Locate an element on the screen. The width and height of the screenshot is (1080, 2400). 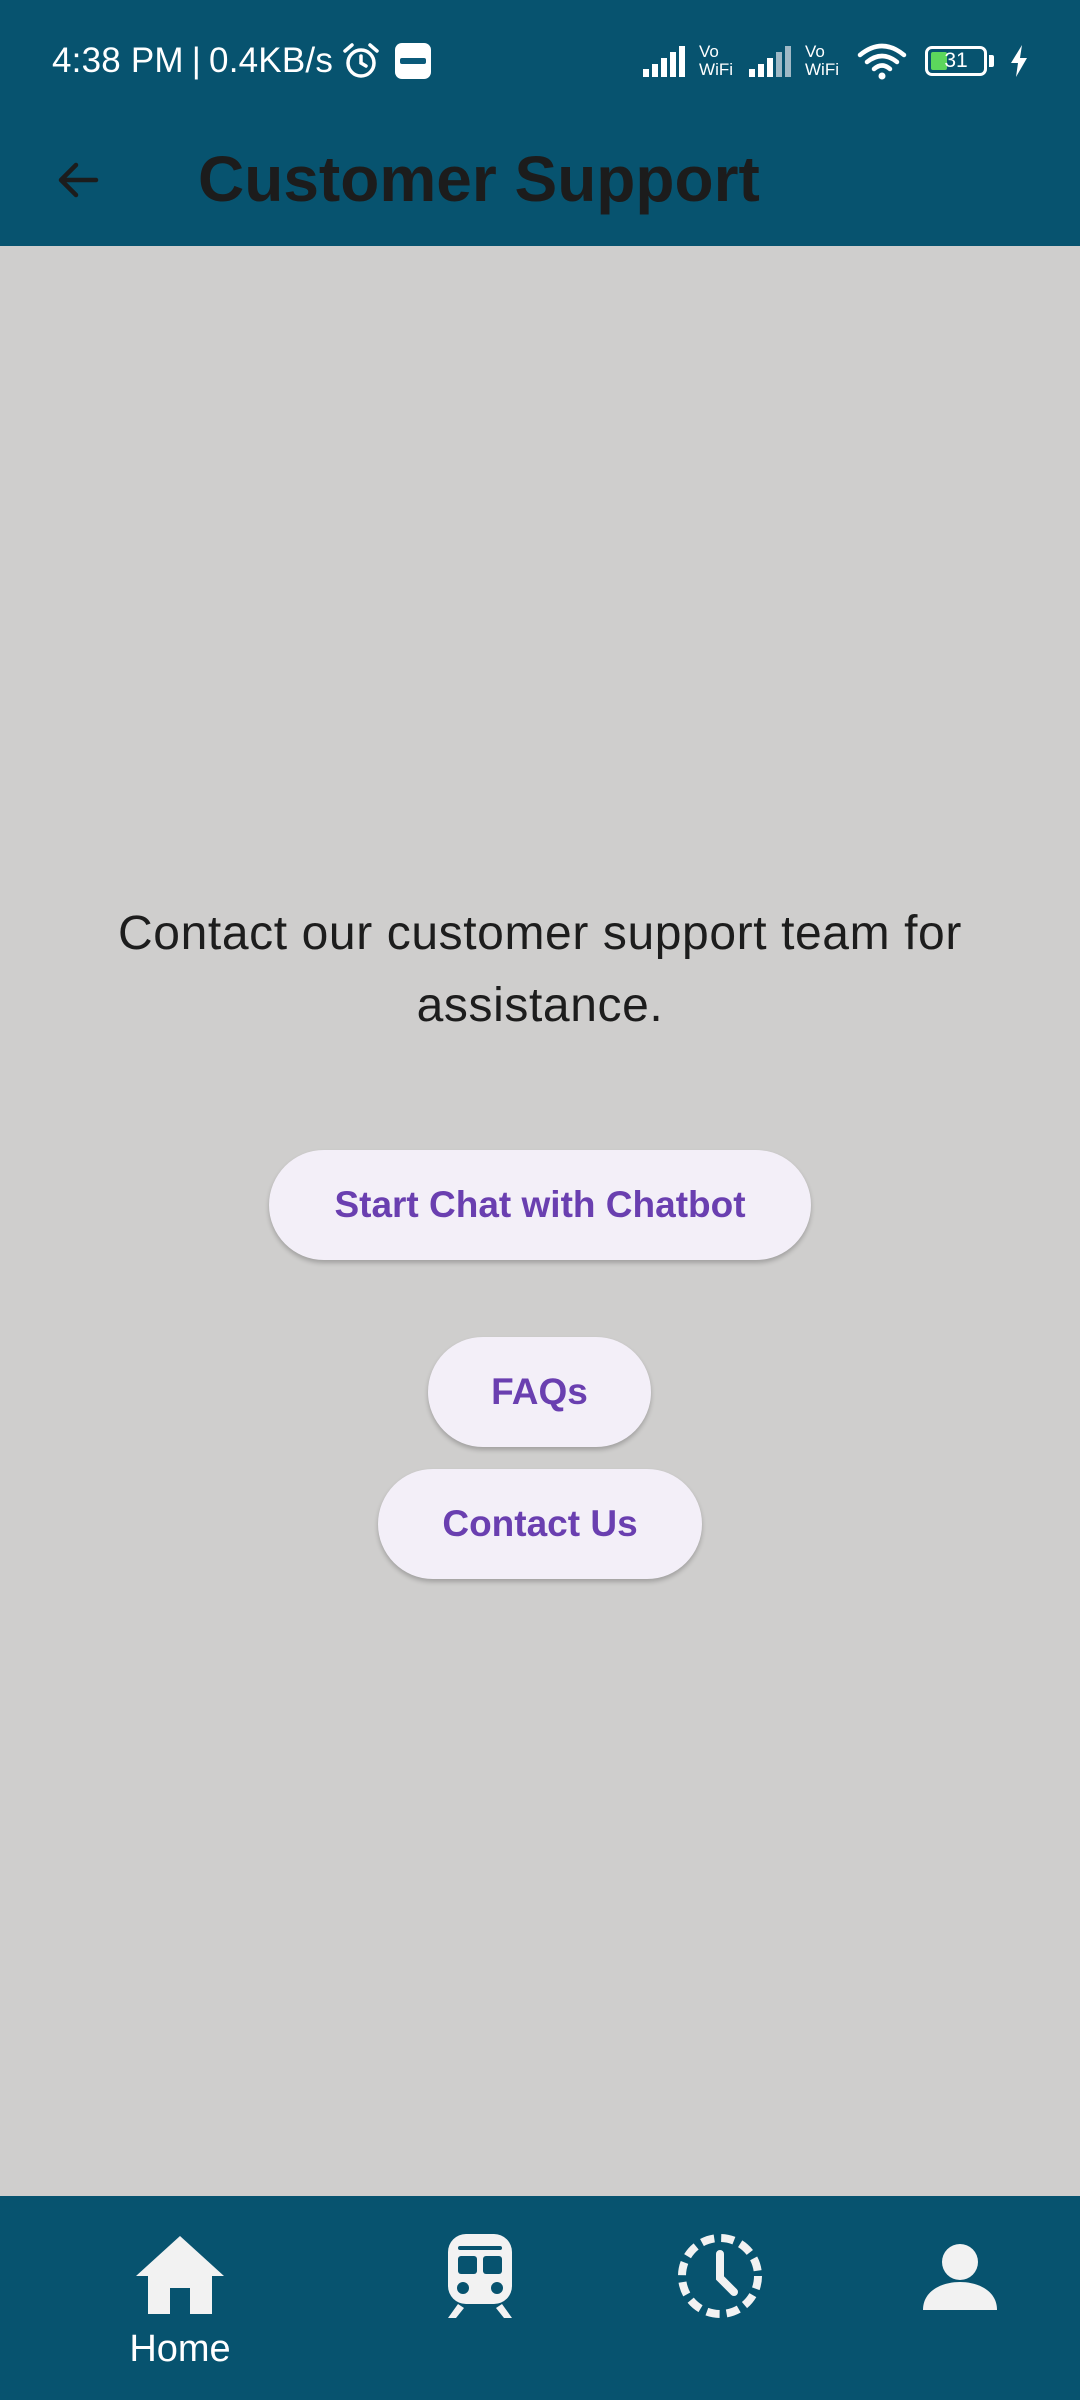
vowifi-bottom-label: WiFi is located at coordinates (716, 69).